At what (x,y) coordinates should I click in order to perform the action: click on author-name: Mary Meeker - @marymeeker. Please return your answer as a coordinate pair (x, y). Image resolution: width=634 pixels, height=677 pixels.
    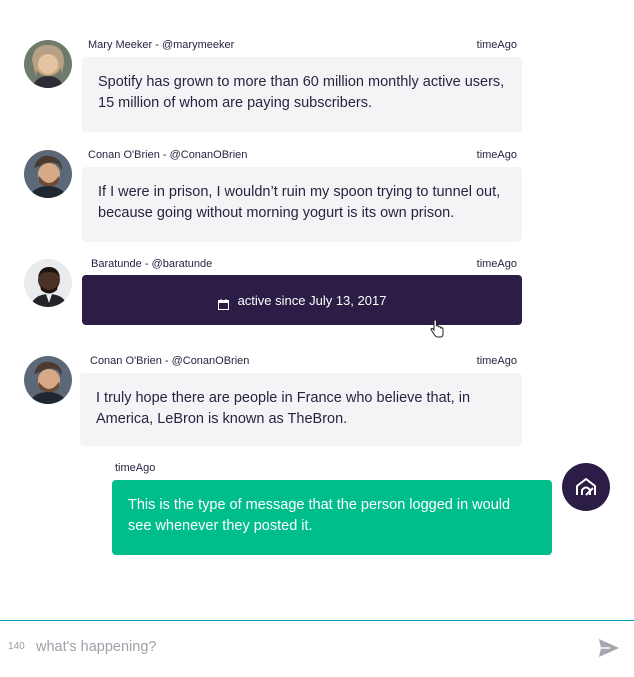
    Looking at the image, I should click on (161, 45).